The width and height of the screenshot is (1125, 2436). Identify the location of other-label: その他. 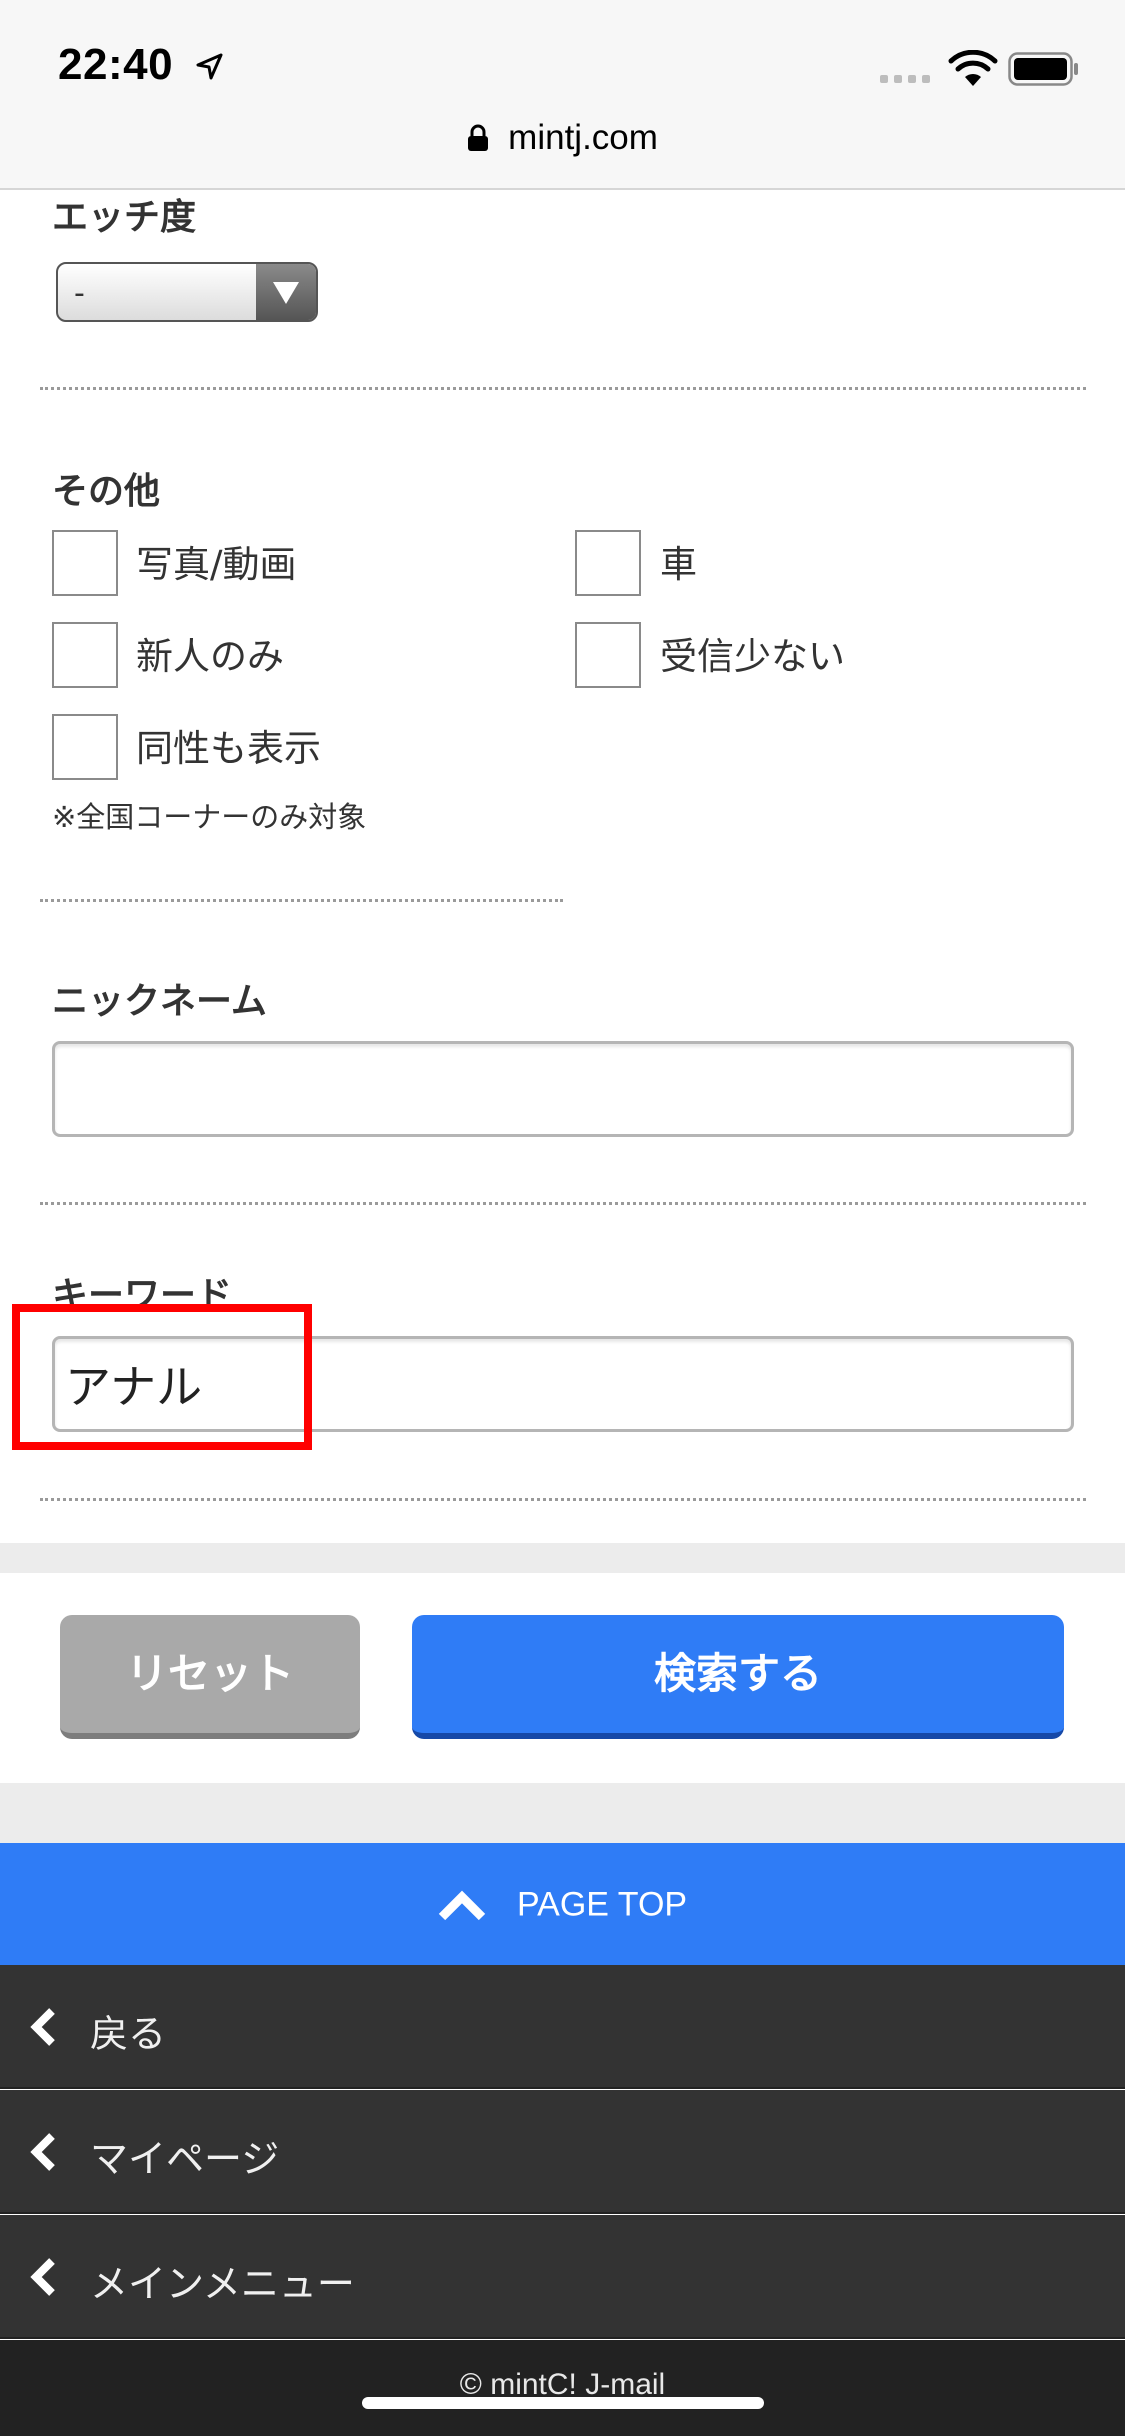
(106, 491).